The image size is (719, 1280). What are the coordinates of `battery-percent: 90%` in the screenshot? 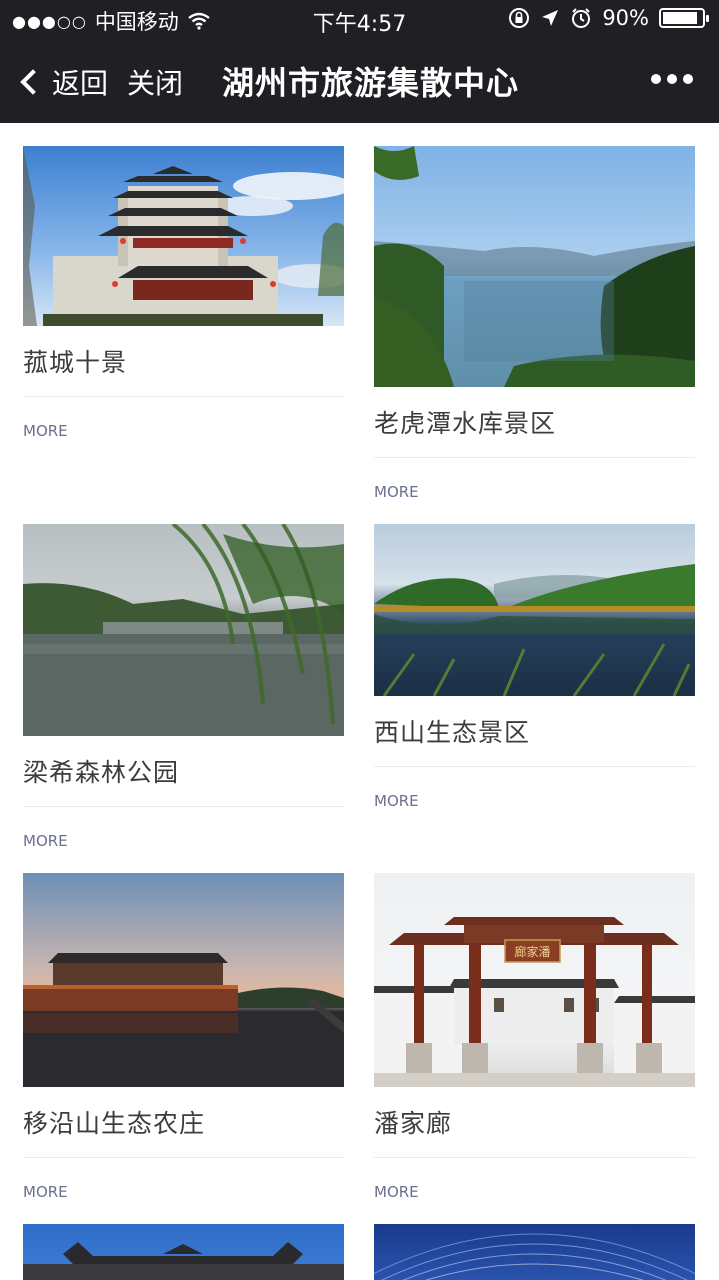 It's located at (625, 18).